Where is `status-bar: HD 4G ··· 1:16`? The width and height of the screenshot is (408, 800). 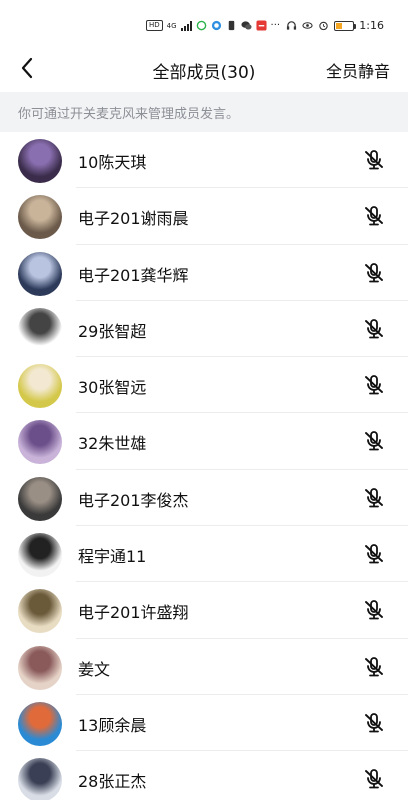 status-bar: HD 4G ··· 1:16 is located at coordinates (204, 22).